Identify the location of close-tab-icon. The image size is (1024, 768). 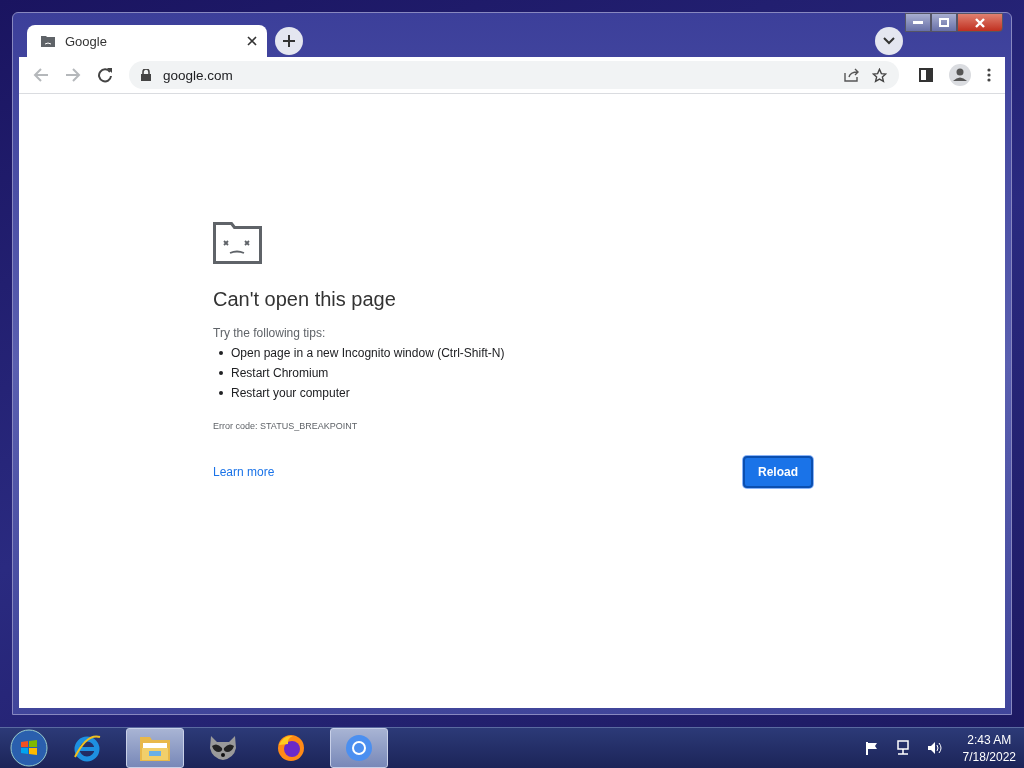
(252, 41).